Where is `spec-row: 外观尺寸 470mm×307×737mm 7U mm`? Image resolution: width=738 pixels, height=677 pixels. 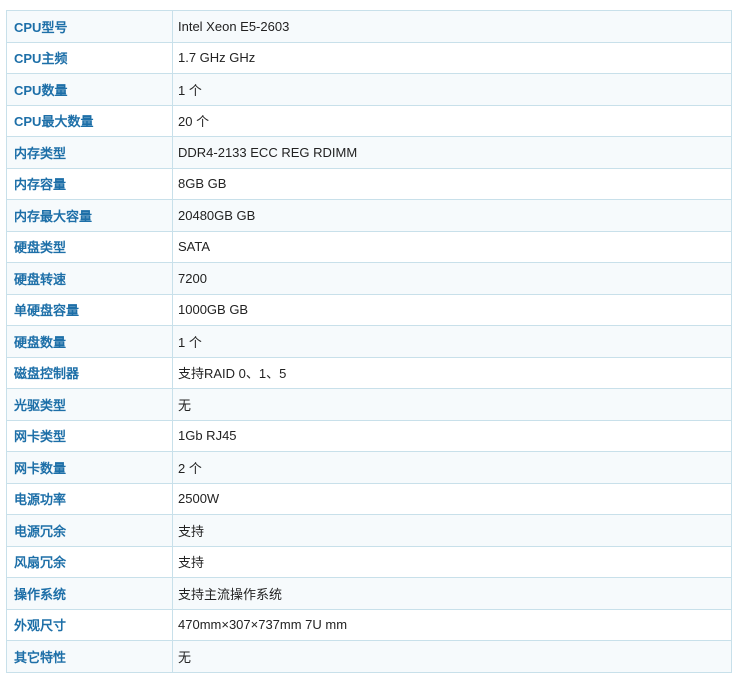 spec-row: 外观尺寸 470mm×307×737mm 7U mm is located at coordinates (369, 624).